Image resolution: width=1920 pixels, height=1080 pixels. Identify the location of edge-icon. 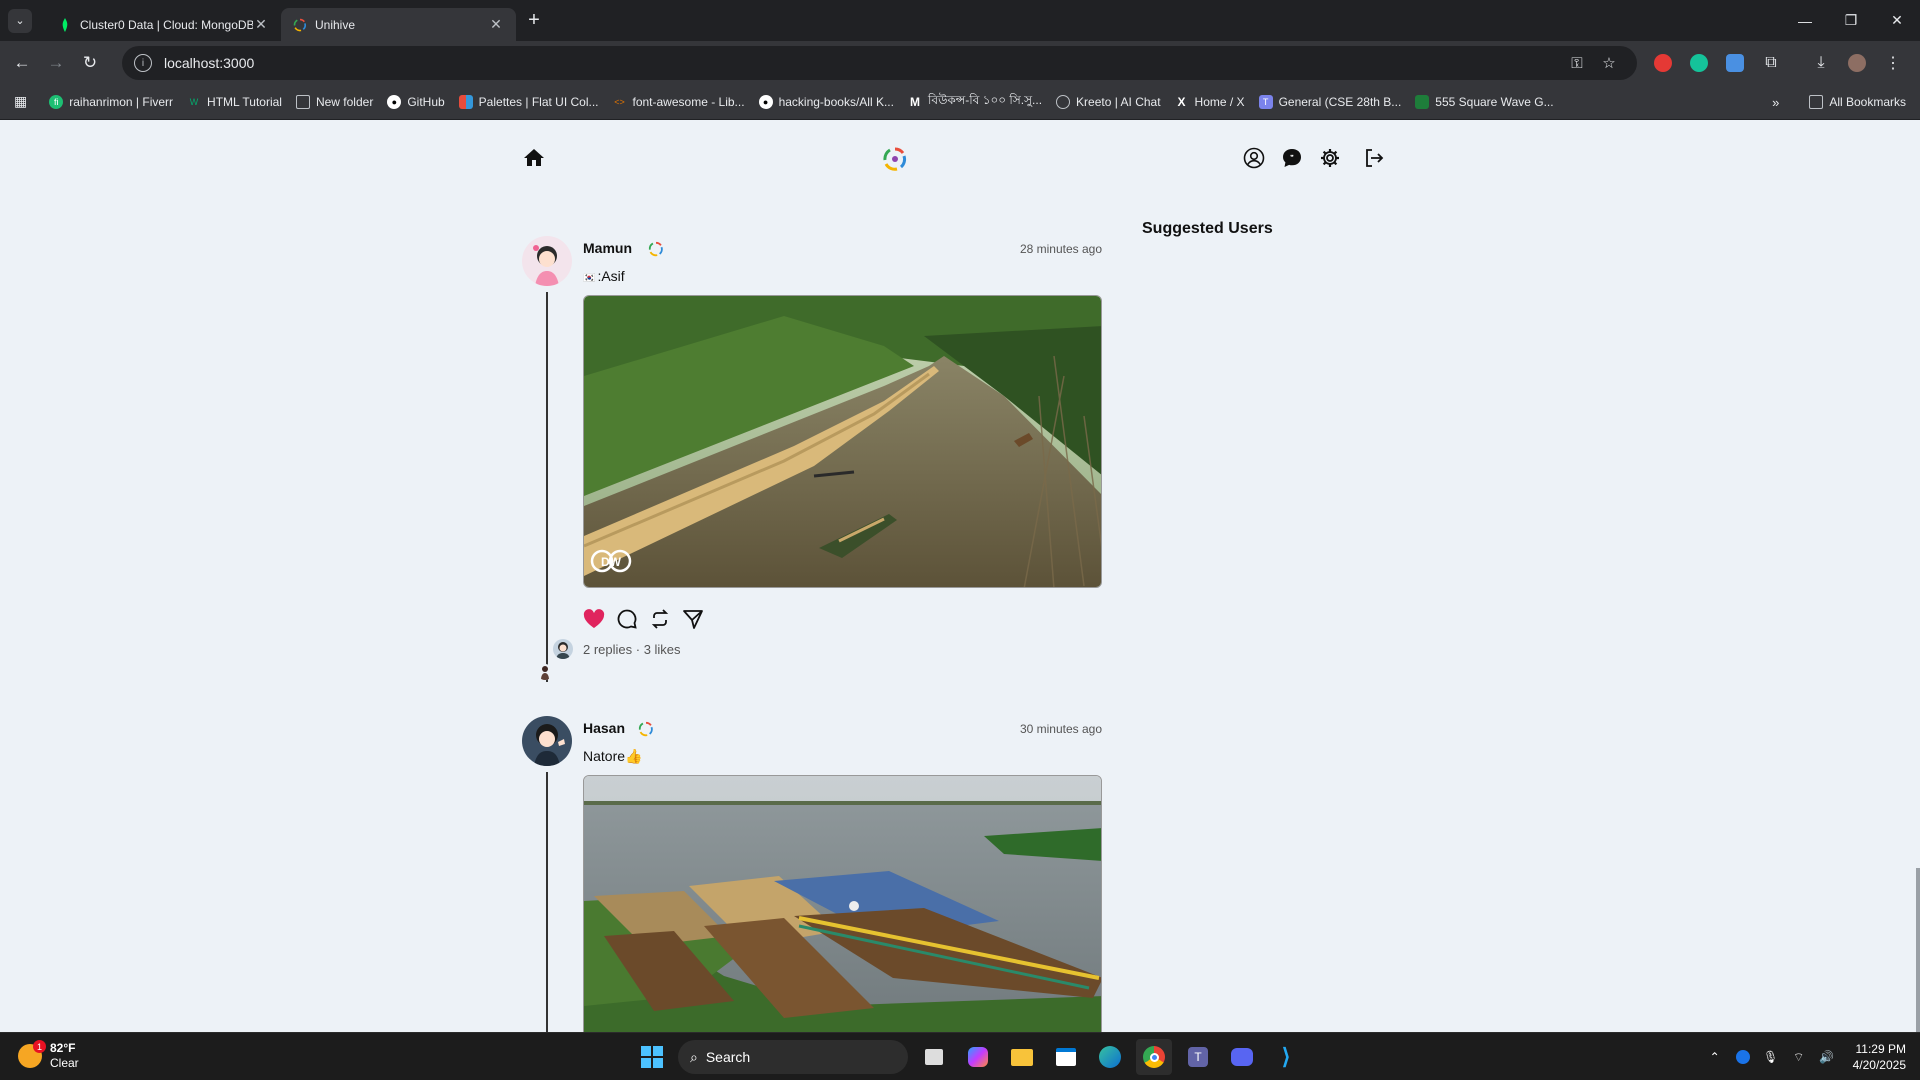
(1110, 1057).